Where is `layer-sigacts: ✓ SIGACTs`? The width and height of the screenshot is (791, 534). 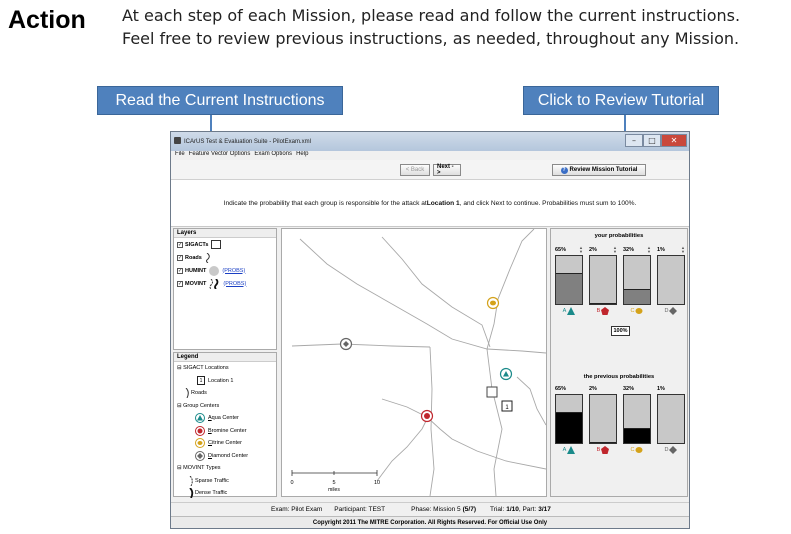 layer-sigacts: ✓ SIGACTs is located at coordinates (225, 244).